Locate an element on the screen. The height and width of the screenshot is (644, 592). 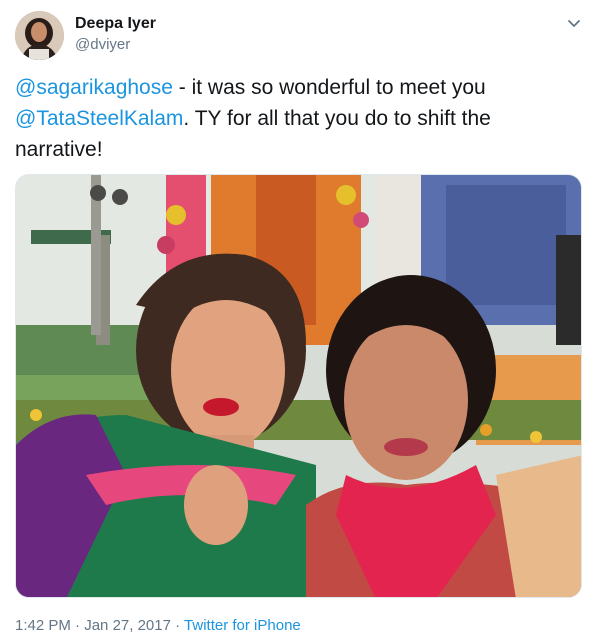
tweet-source-link: Twitter for iPhone is located at coordinates (242, 625).